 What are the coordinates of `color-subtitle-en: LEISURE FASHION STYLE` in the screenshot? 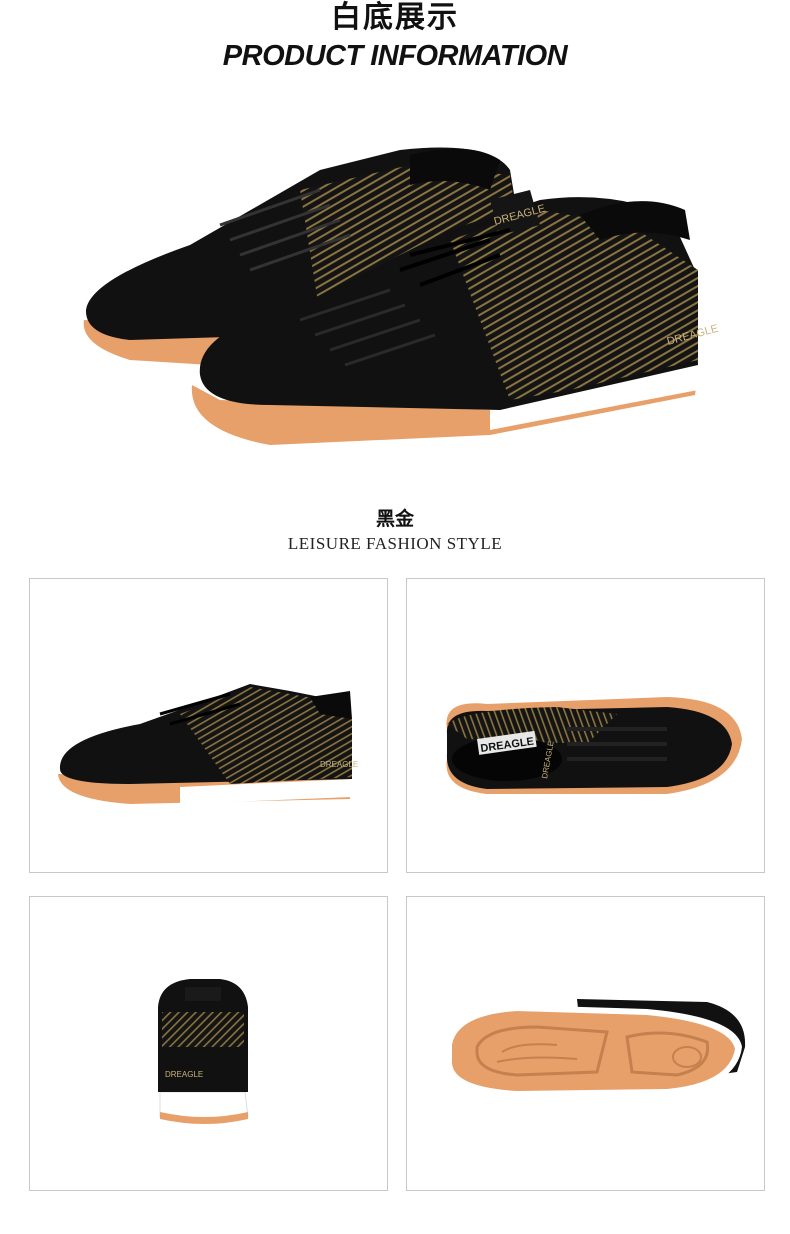 It's located at (395, 543).